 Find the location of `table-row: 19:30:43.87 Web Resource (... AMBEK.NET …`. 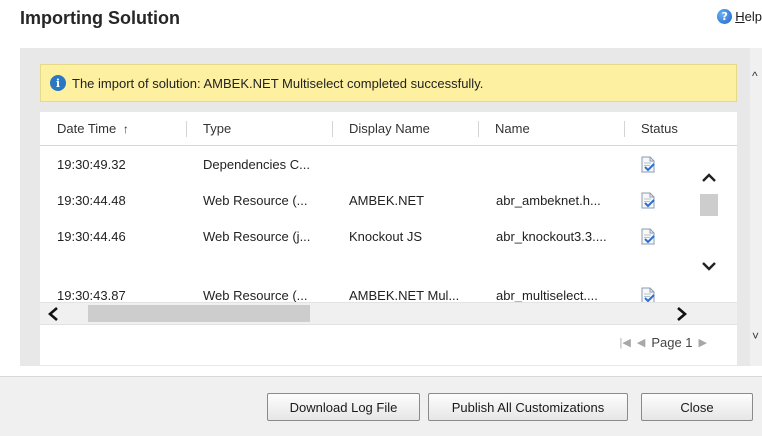

table-row: 19:30:43.87 Web Resource (... AMBEK.NET … is located at coordinates (368, 290).